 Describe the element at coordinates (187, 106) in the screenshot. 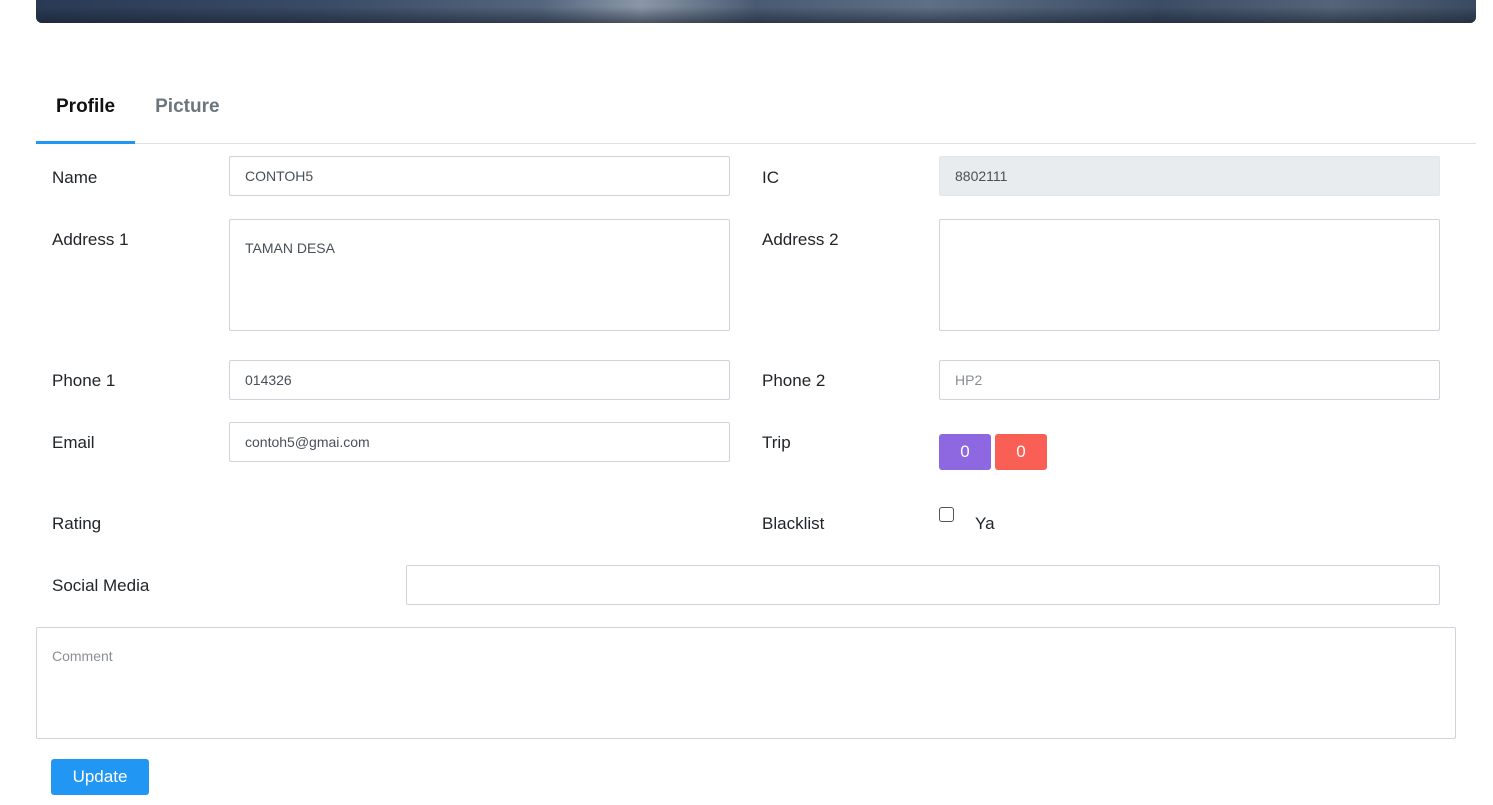

I see `tab-picture: Picture` at that location.